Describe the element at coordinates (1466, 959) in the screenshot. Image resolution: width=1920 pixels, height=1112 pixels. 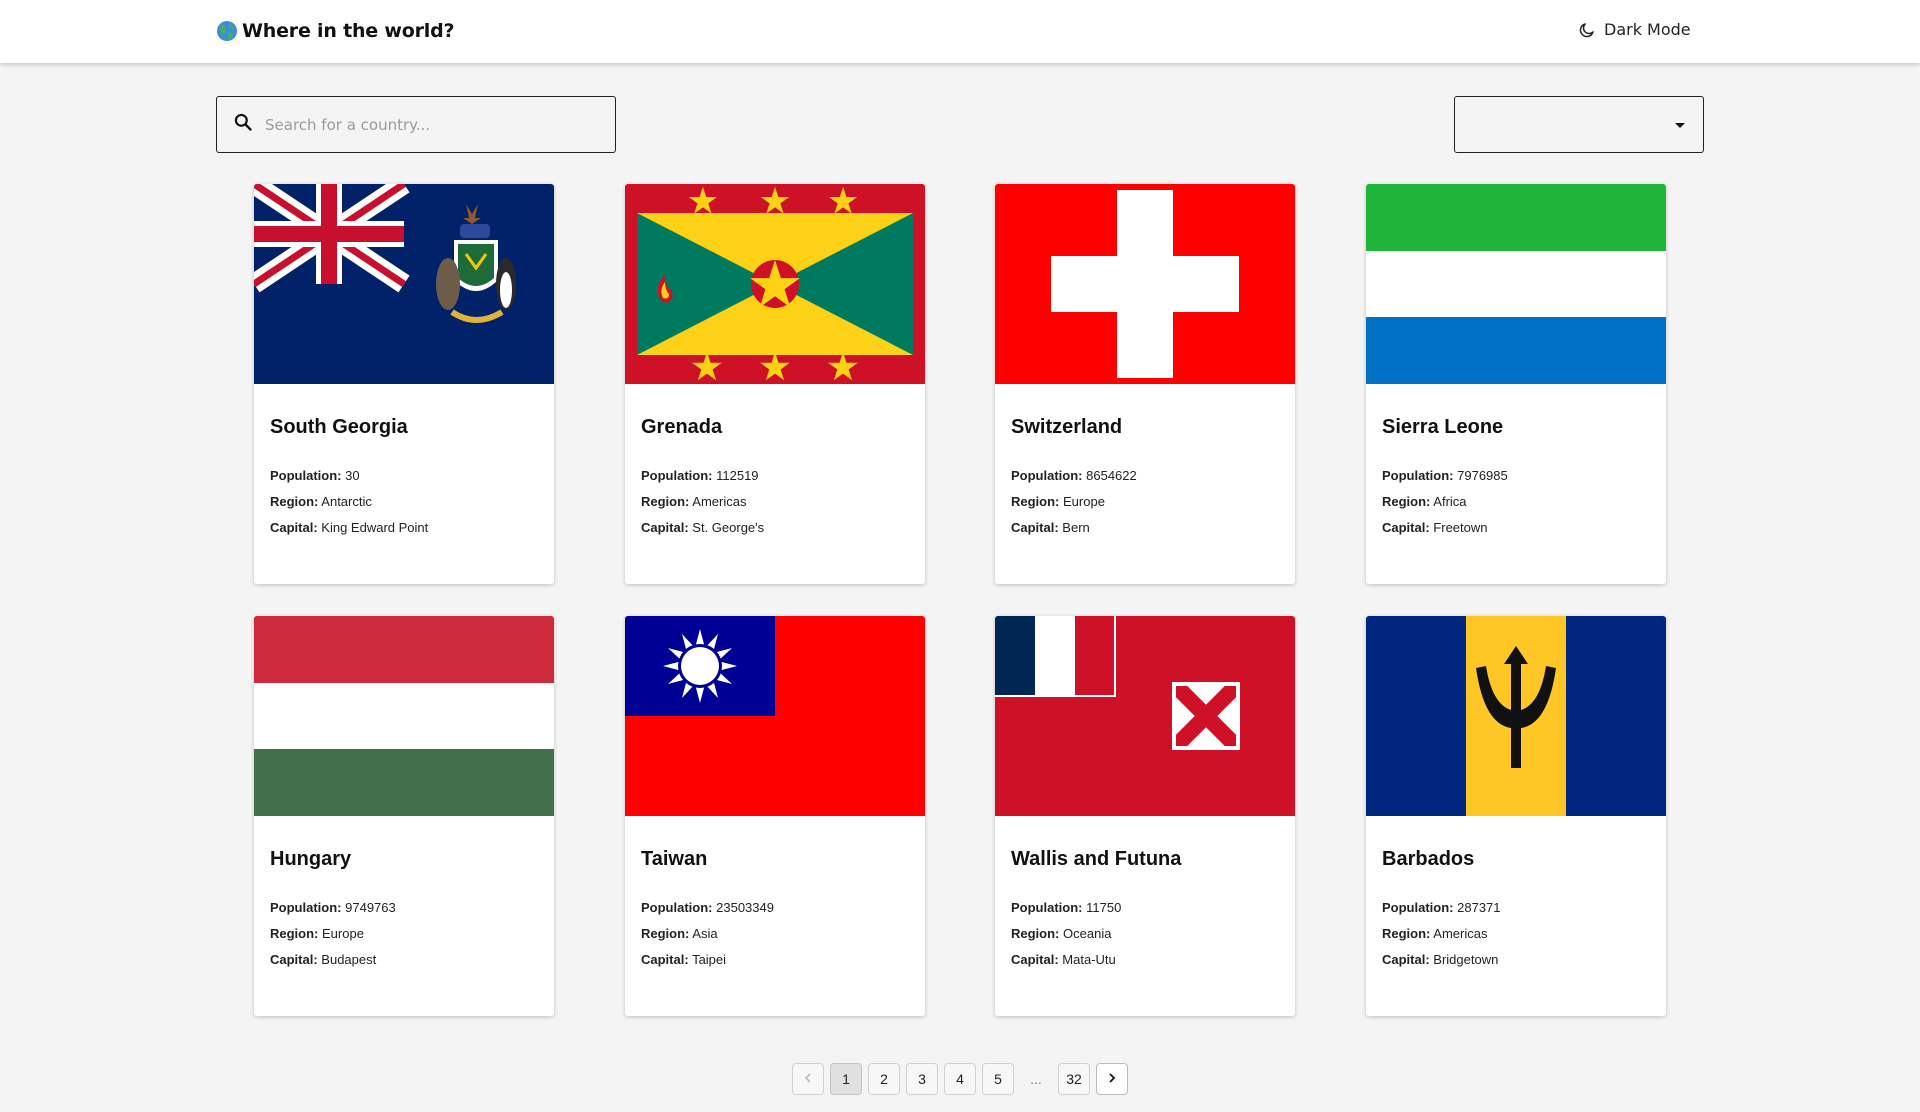
I see `capital-value: Bridgetown` at that location.